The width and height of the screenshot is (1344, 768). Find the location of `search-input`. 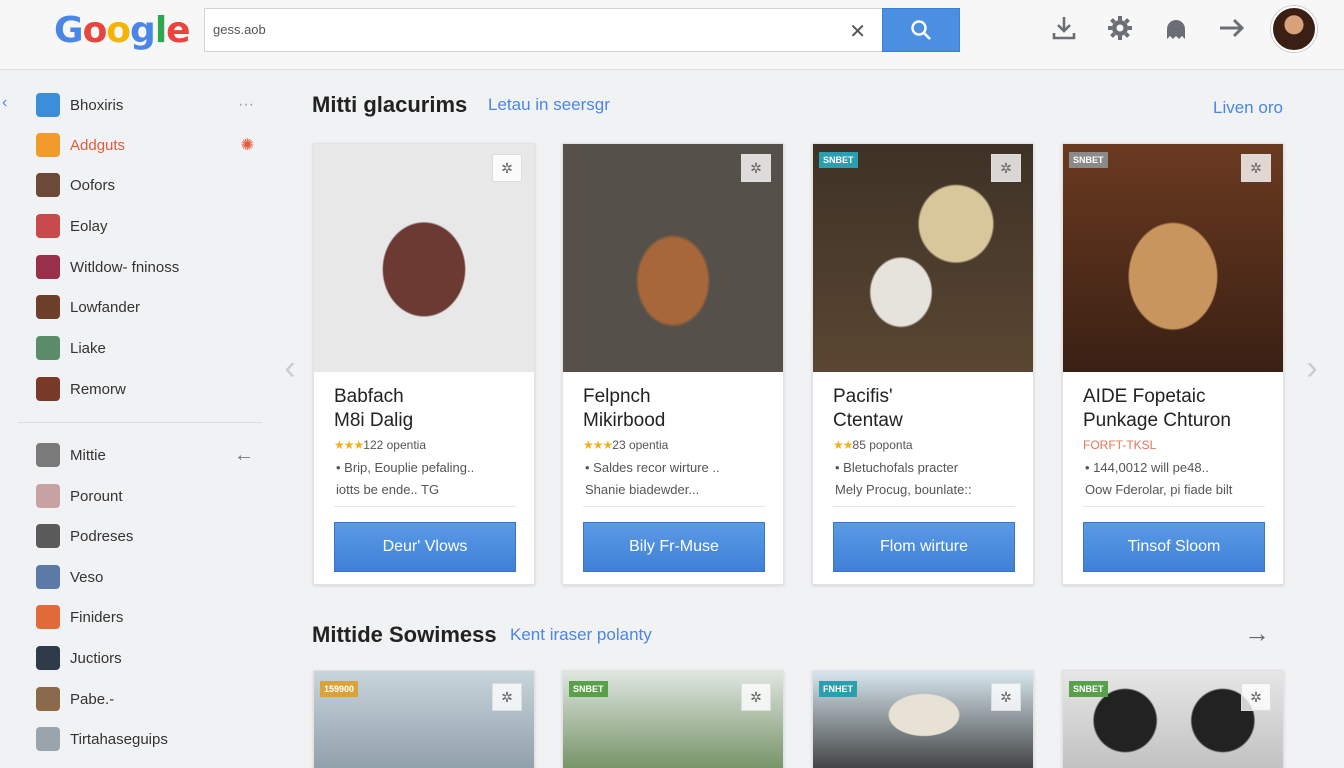

search-input is located at coordinates (505, 29).